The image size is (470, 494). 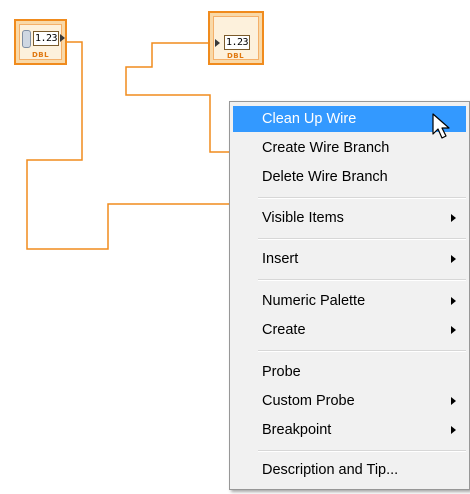 What do you see at coordinates (325, 177) in the screenshot?
I see `menu-item-label: Delete Wire Branch` at bounding box center [325, 177].